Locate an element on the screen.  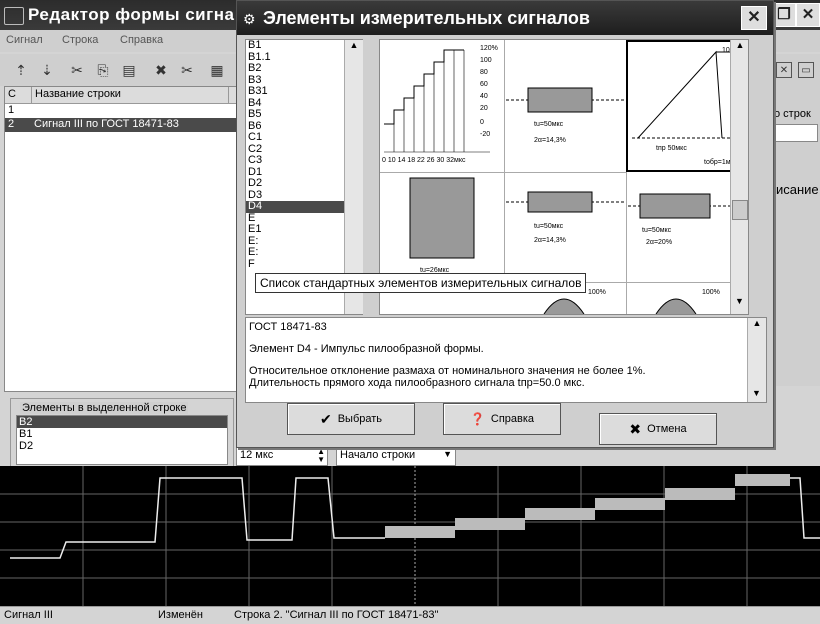
help-button: ❓ Справка is located at coordinates (502, 419).